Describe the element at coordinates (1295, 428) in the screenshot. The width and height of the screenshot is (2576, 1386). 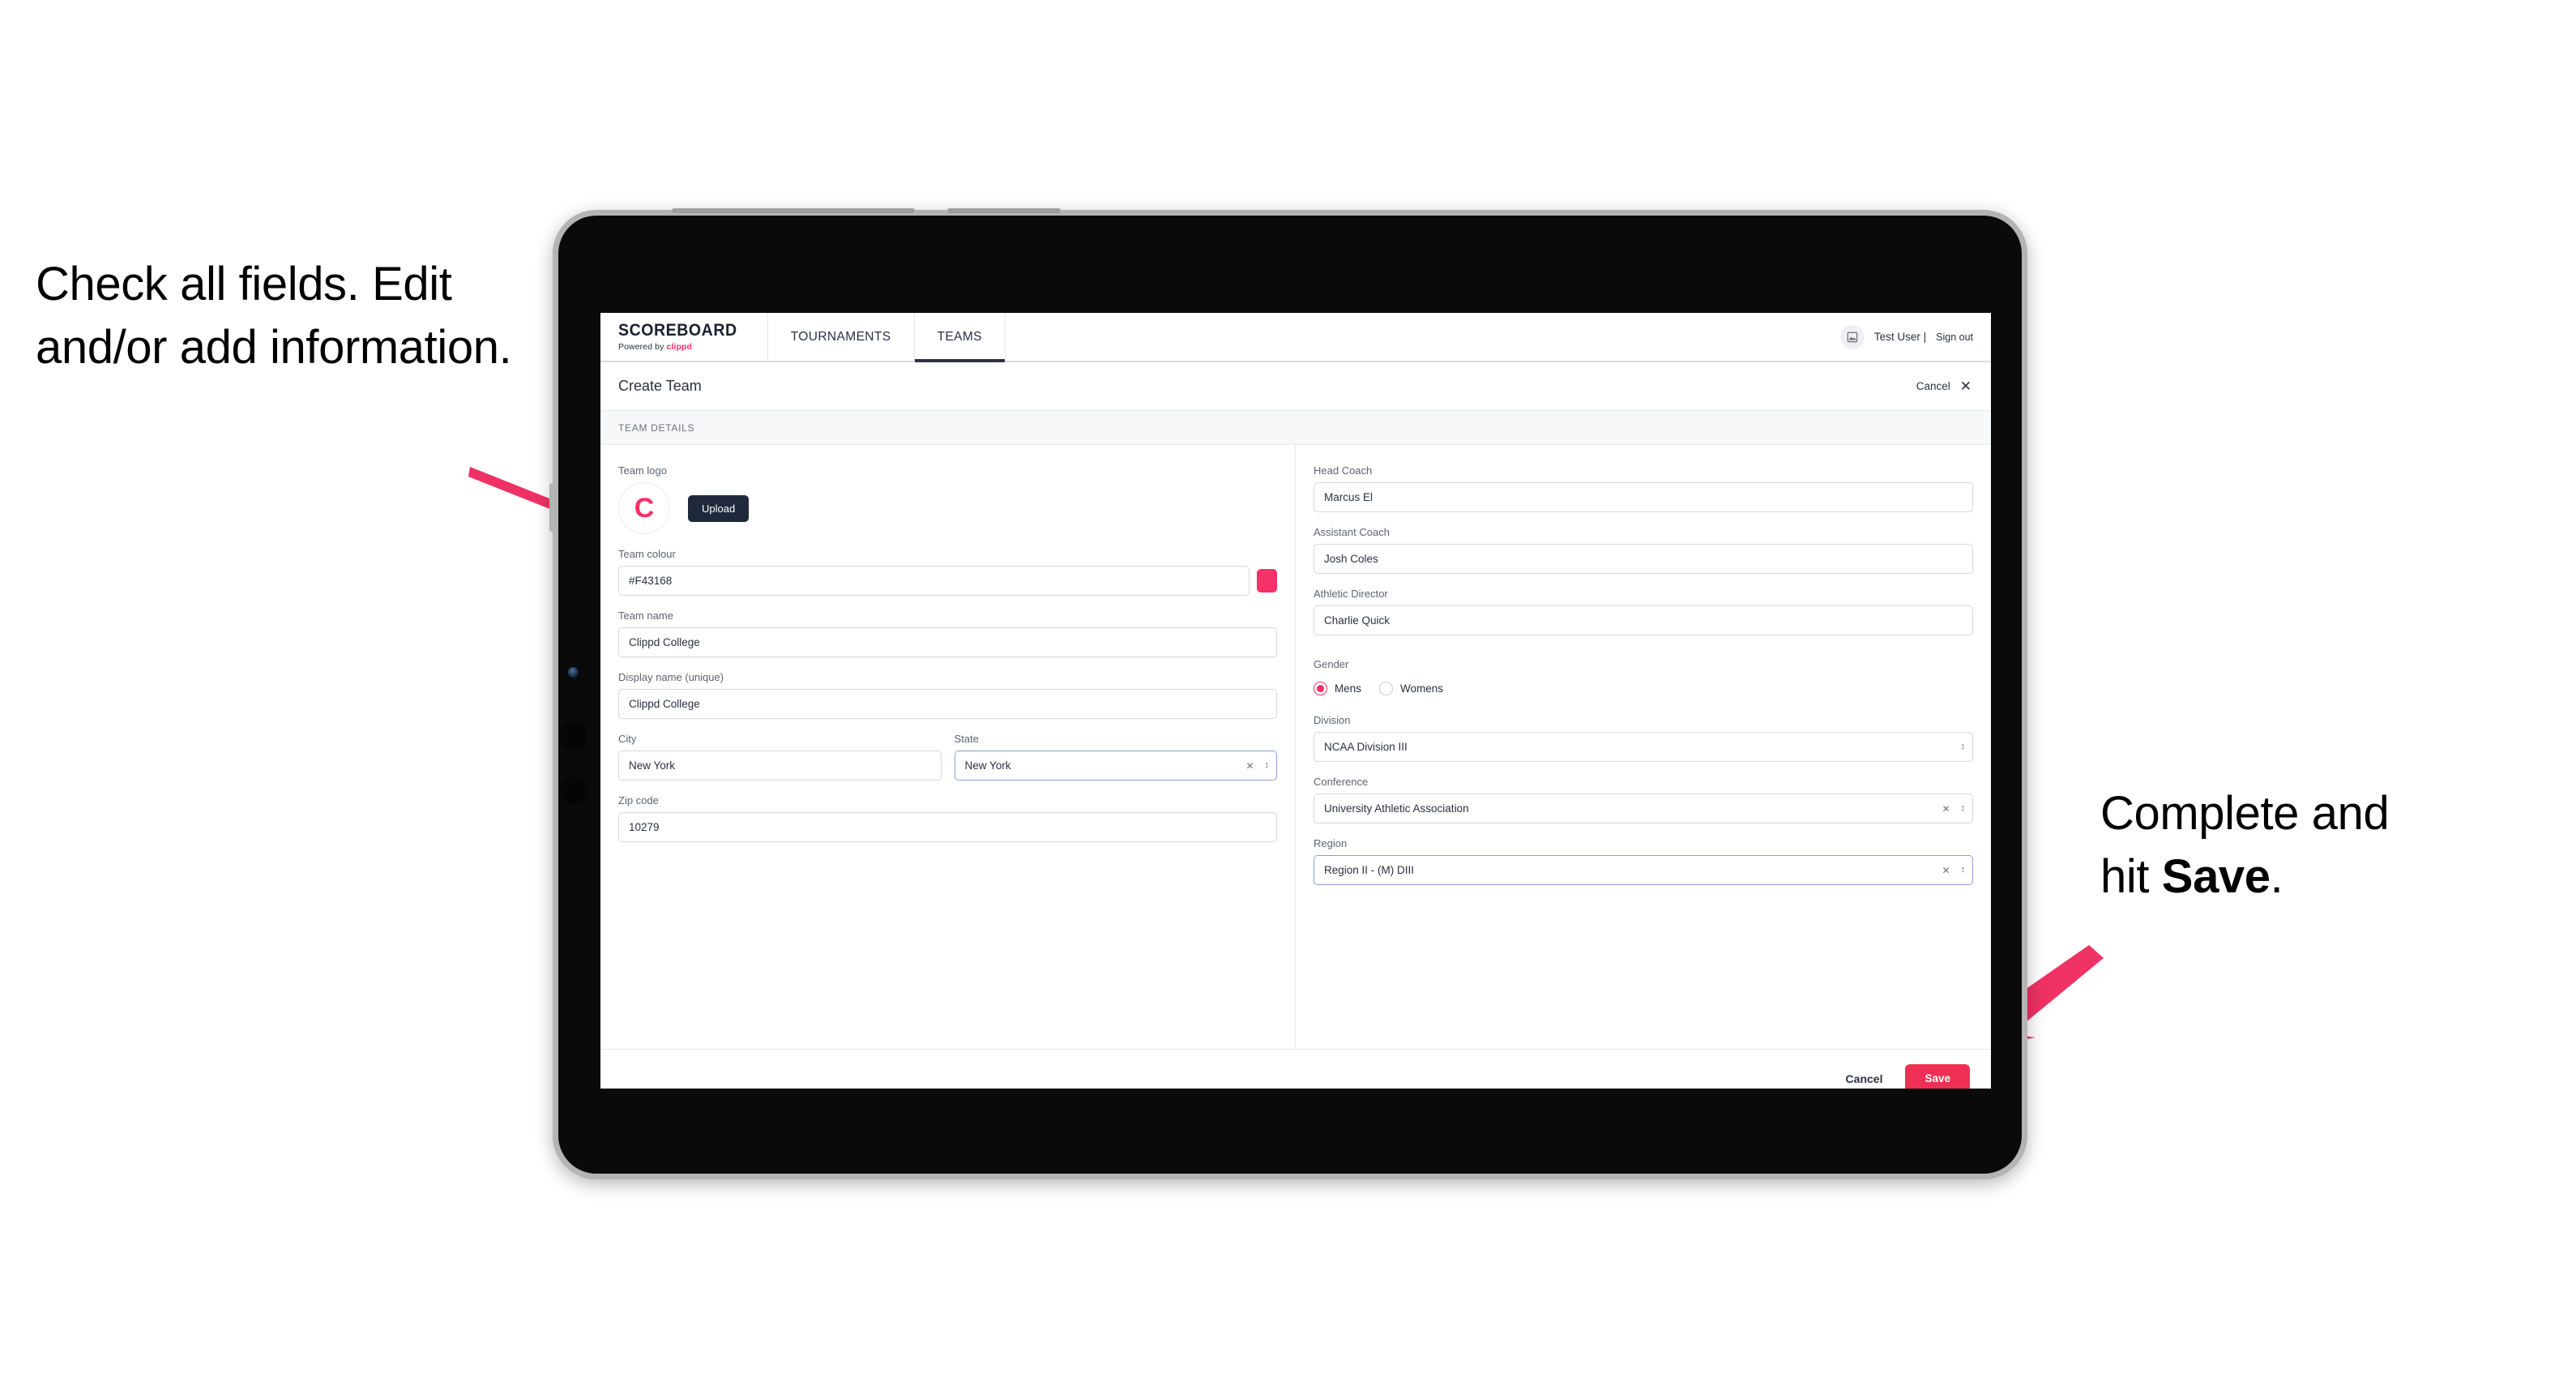
I see `section-header-team-details: TEAM DETAILS` at that location.